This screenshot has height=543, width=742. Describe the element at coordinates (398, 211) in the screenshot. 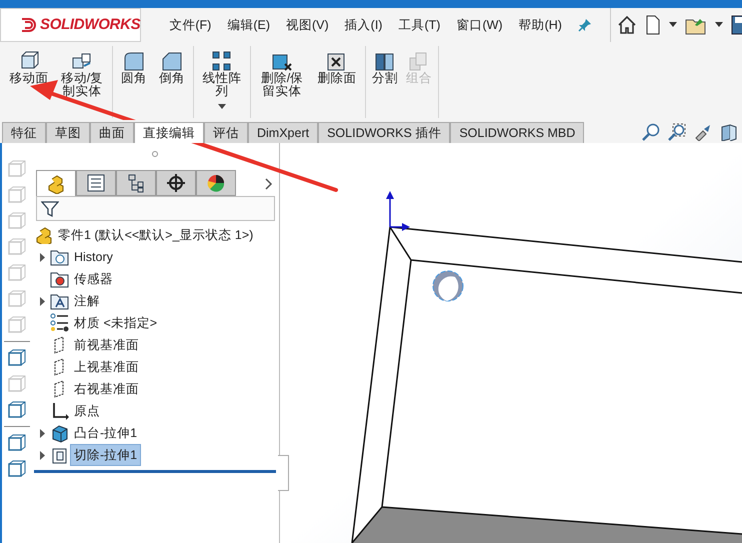

I see `axis-triad-icon` at that location.